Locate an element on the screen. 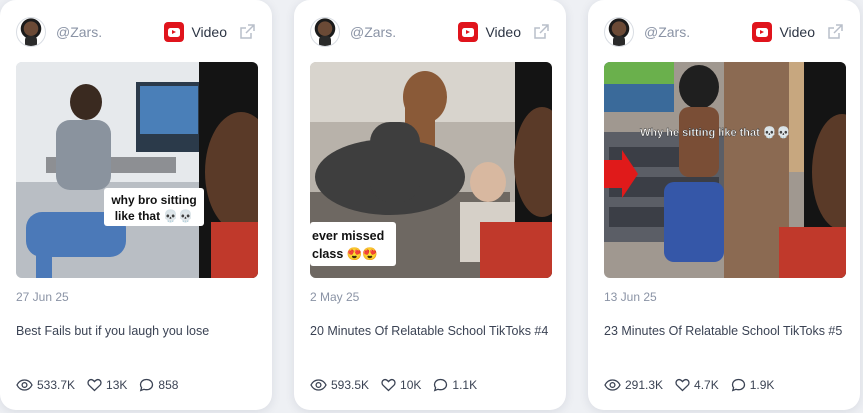  likes-count: 4.7K is located at coordinates (706, 385).